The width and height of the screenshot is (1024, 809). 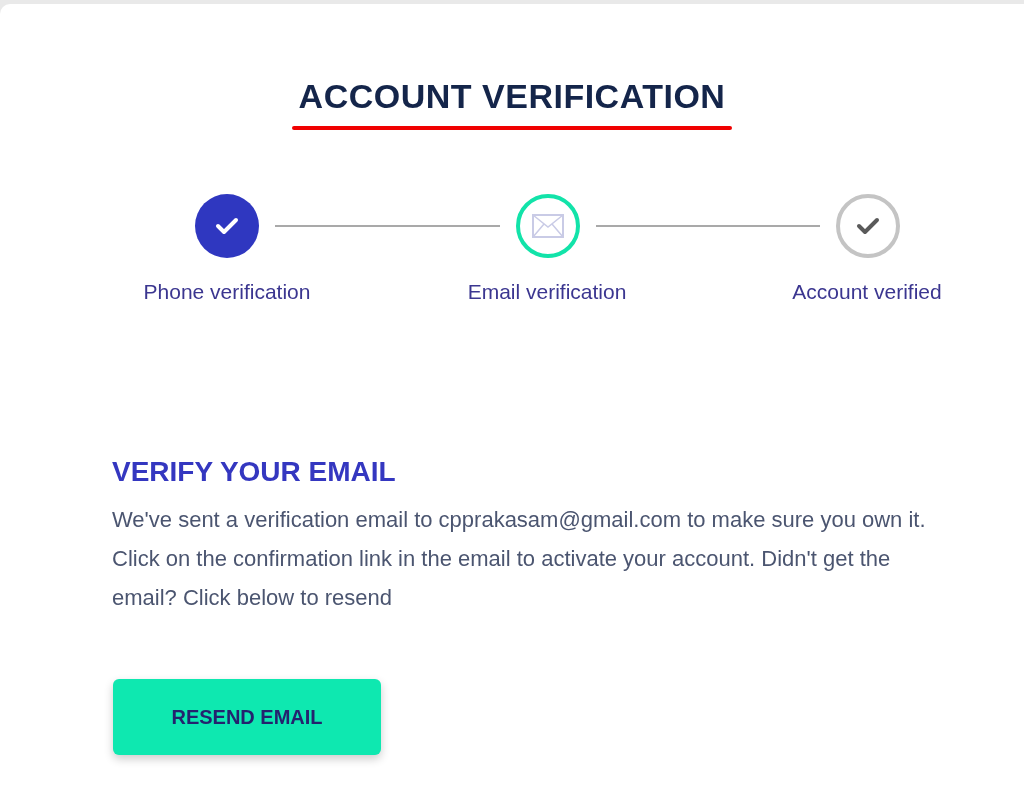 I want to click on step-label: Phone verification, so click(x=227, y=292).